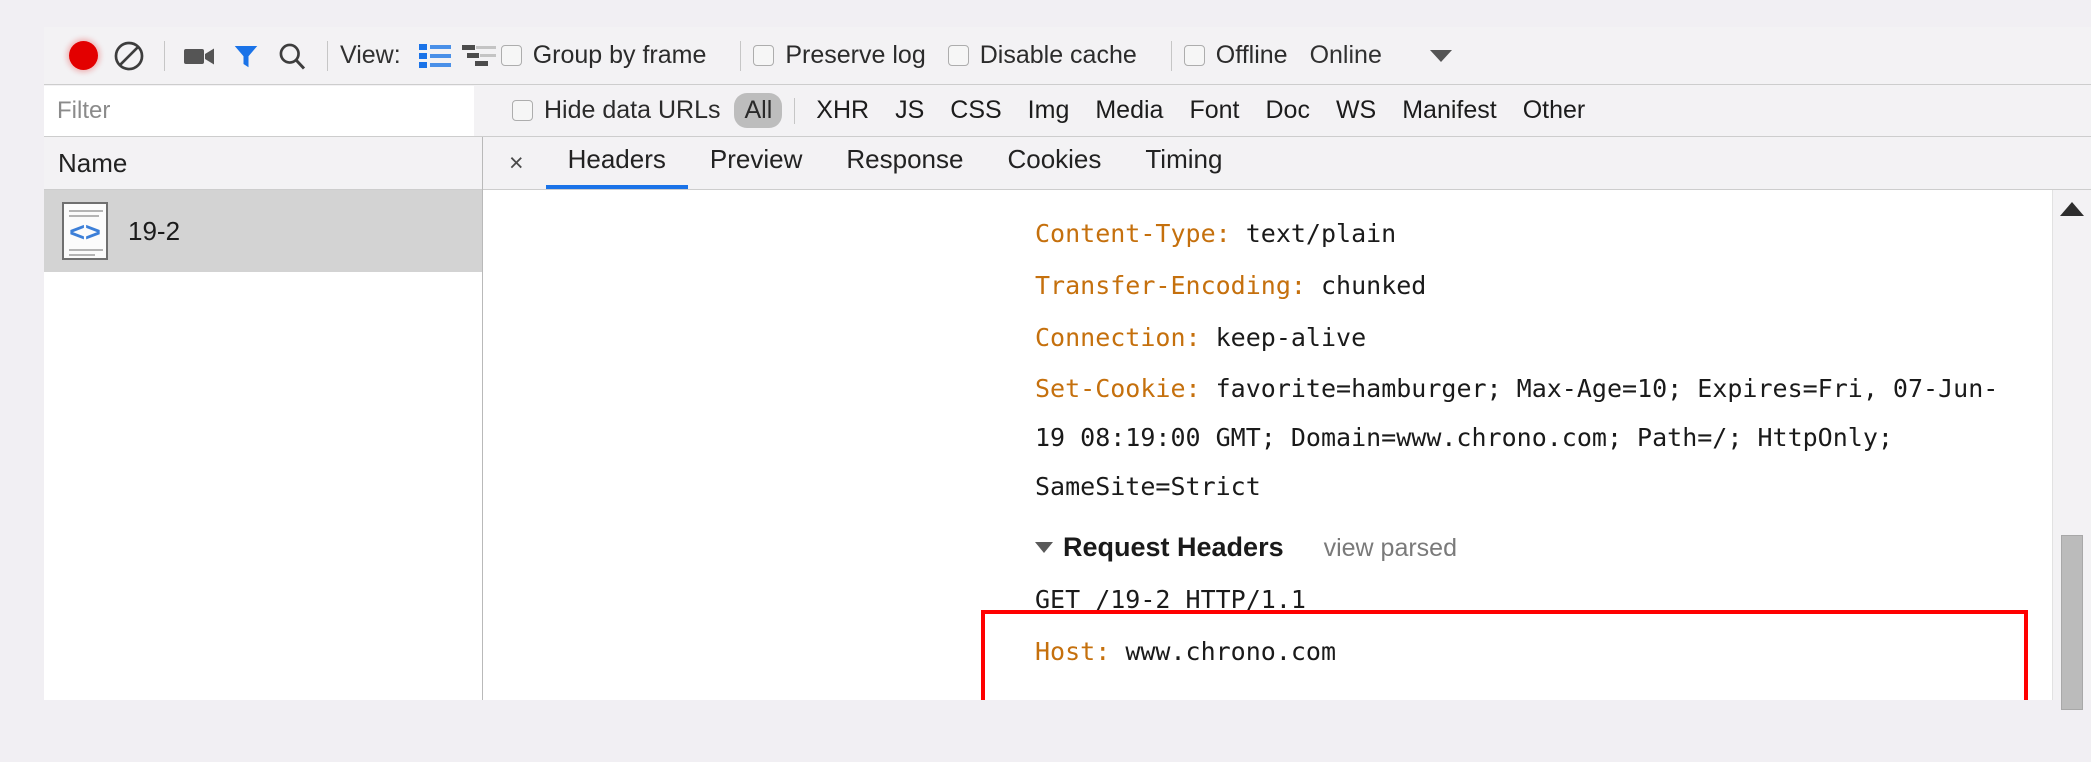 This screenshot has width=2091, height=762. Describe the element at coordinates (616, 166) in the screenshot. I see `tab-headers: Headers` at that location.